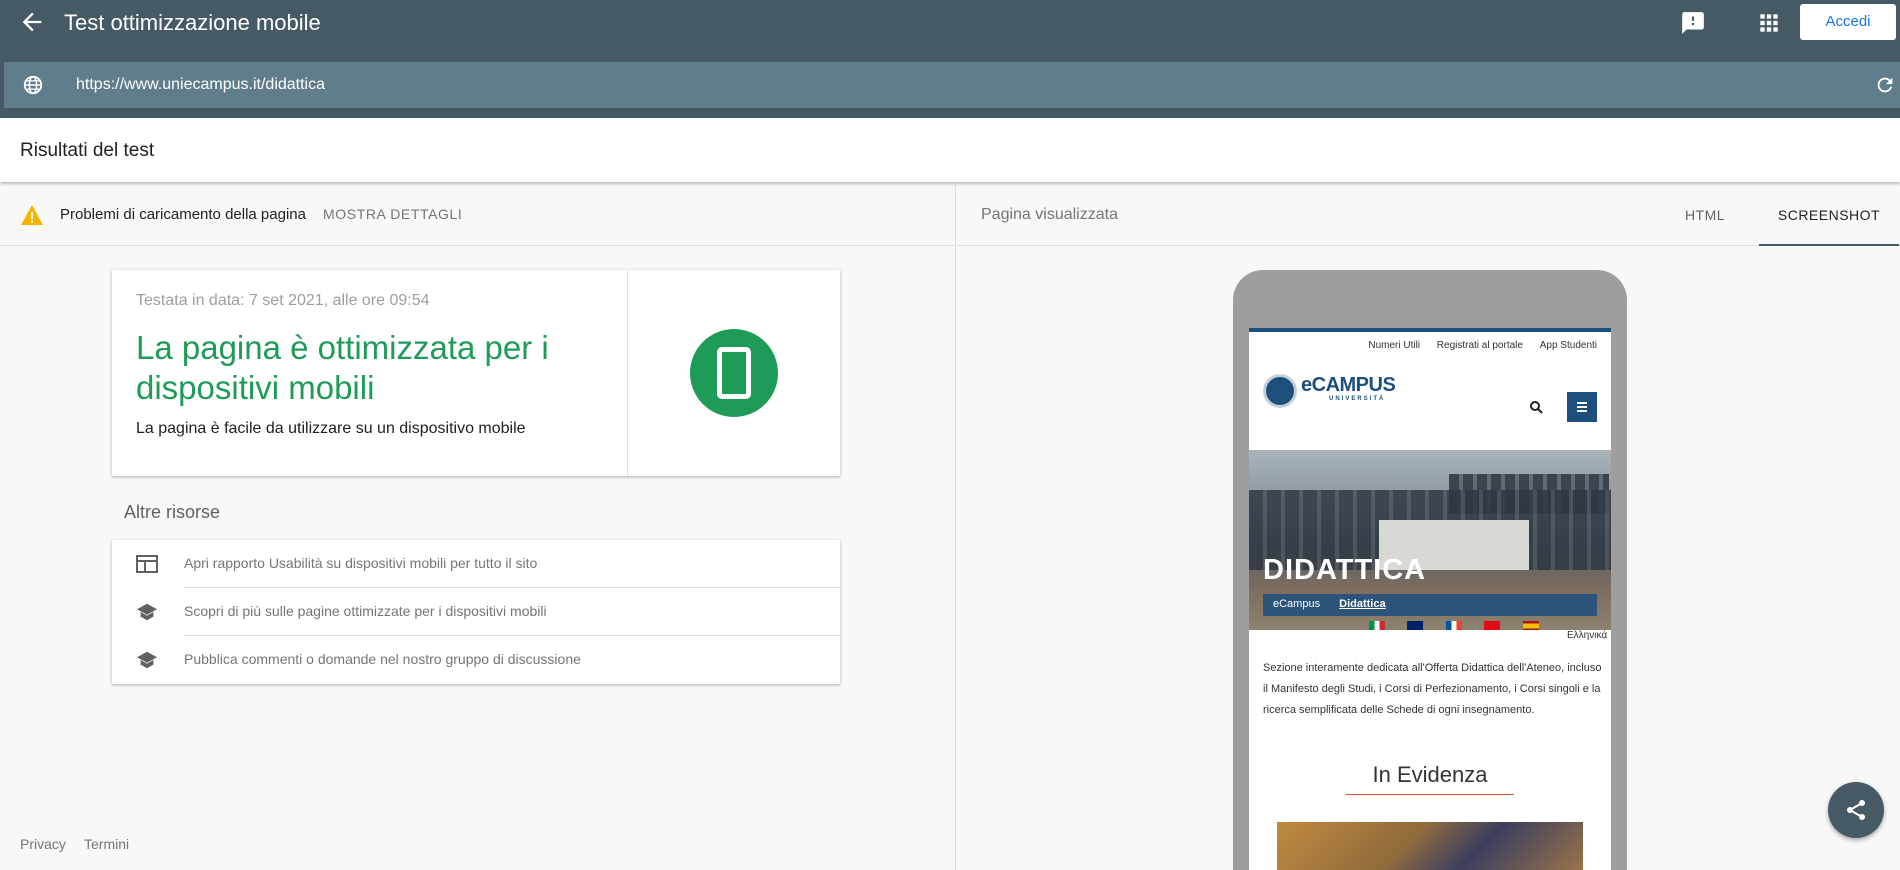 This screenshot has height=870, width=1900. I want to click on site-logo-subtext: UNIVERSITÀ, so click(1357, 399).